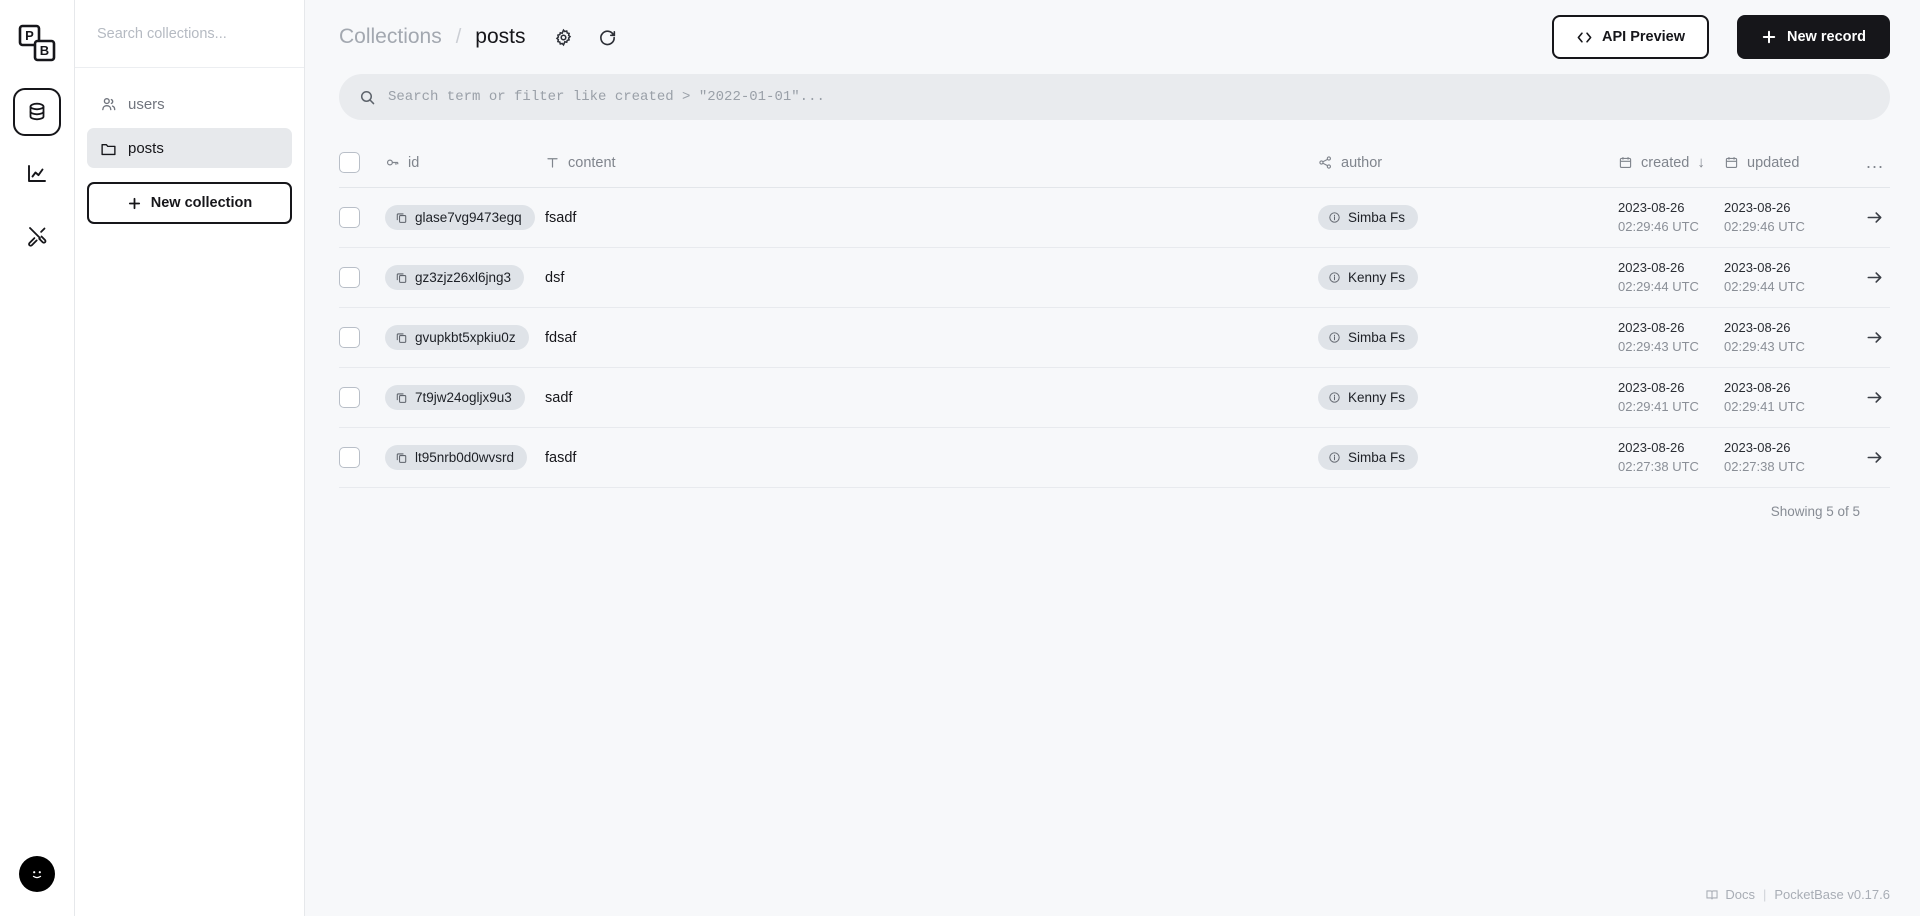 Image resolution: width=1920 pixels, height=916 pixels. Describe the element at coordinates (1468, 397) in the screenshot. I see `cell-author: Kenny Fs` at that location.